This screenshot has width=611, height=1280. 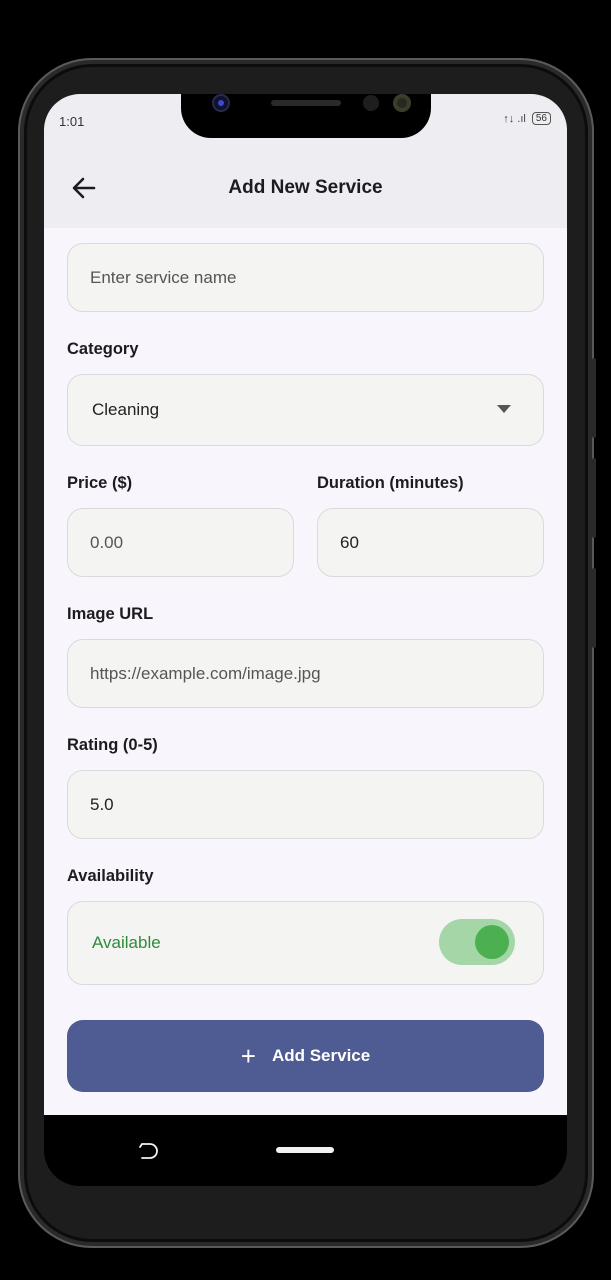 I want to click on service-name-placeholder: Enter service name, so click(x=163, y=277).